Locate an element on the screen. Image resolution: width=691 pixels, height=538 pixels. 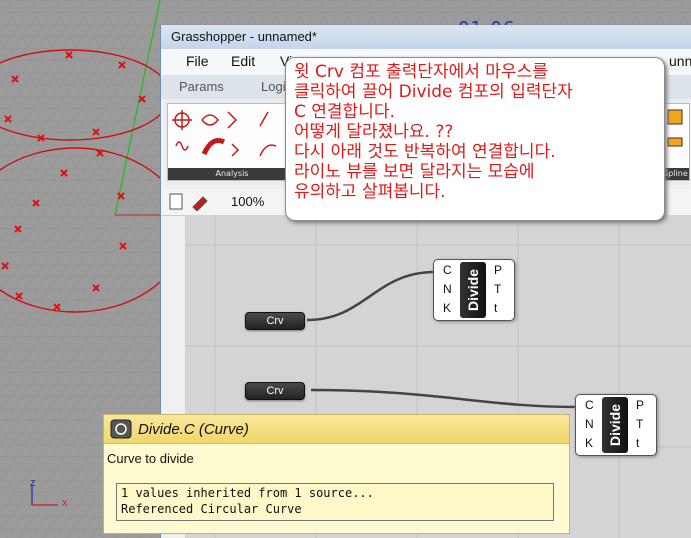
callout-line-6: 라이노 뷰를 보면 달라지는 모습에 is located at coordinates (414, 172).